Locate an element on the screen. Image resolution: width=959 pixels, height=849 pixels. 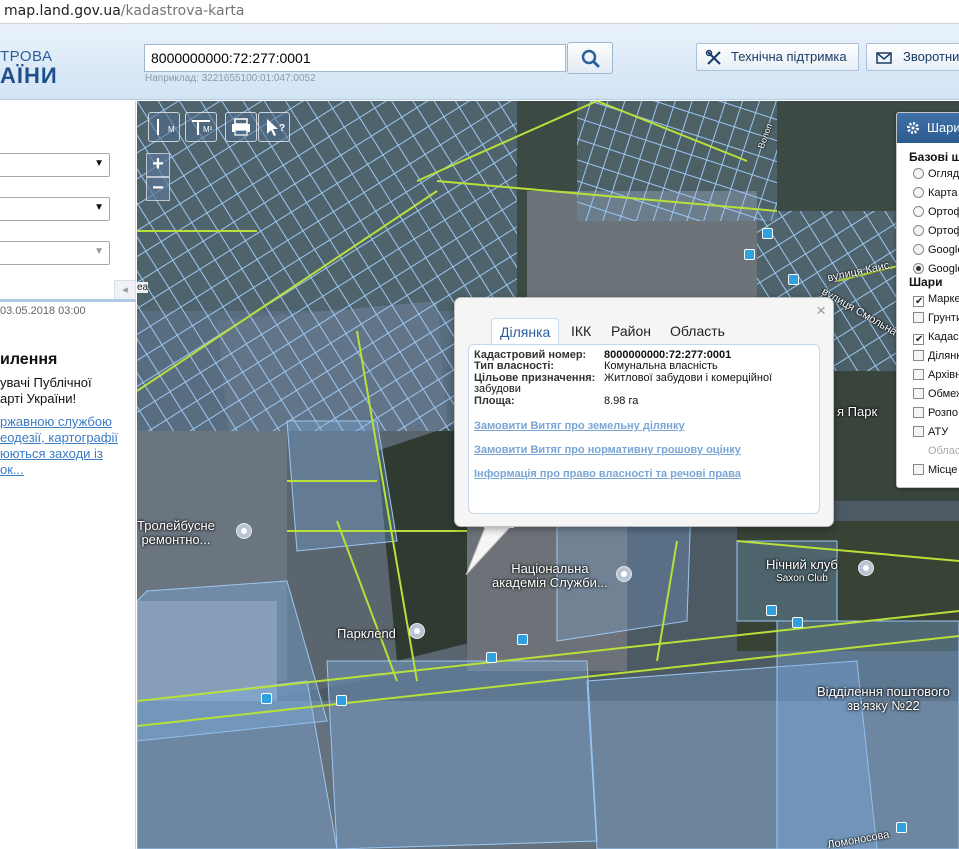
base-layer-label: Ортоф is located at coordinates (943, 212).